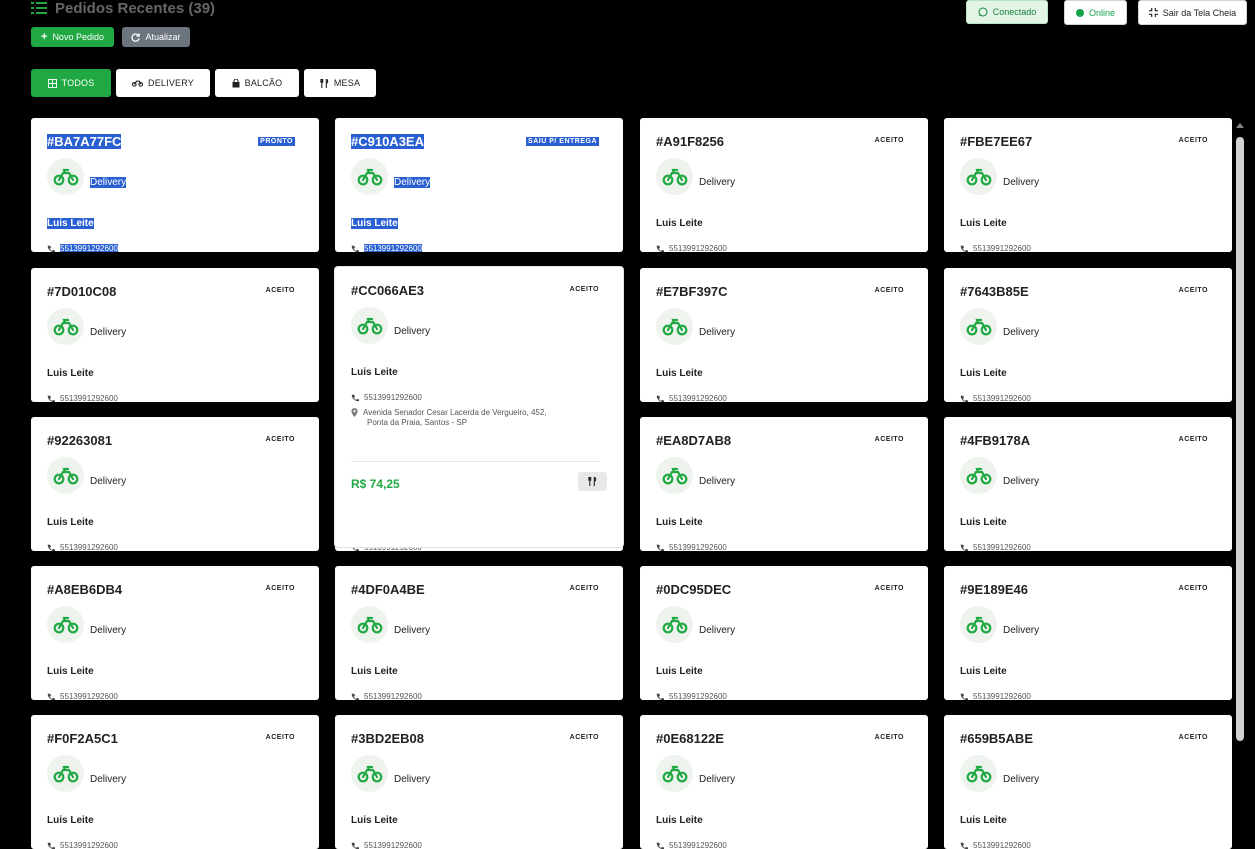 This screenshot has height=849, width=1255. What do you see at coordinates (78, 37) in the screenshot?
I see `new-order-label: Novo Pedido` at bounding box center [78, 37].